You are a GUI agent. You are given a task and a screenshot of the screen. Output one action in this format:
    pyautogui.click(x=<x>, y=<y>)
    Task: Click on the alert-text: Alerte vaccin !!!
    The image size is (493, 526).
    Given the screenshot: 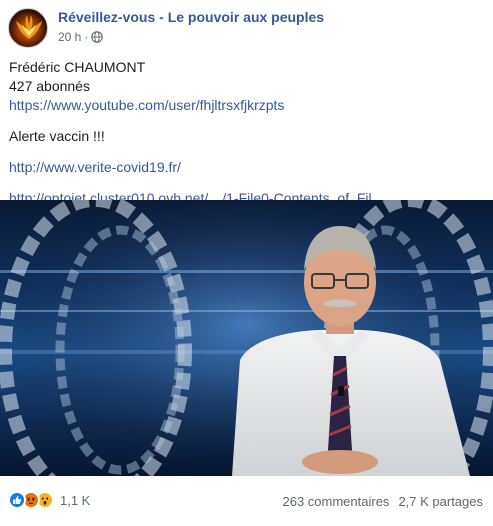 What is the action you would take?
    pyautogui.click(x=57, y=136)
    